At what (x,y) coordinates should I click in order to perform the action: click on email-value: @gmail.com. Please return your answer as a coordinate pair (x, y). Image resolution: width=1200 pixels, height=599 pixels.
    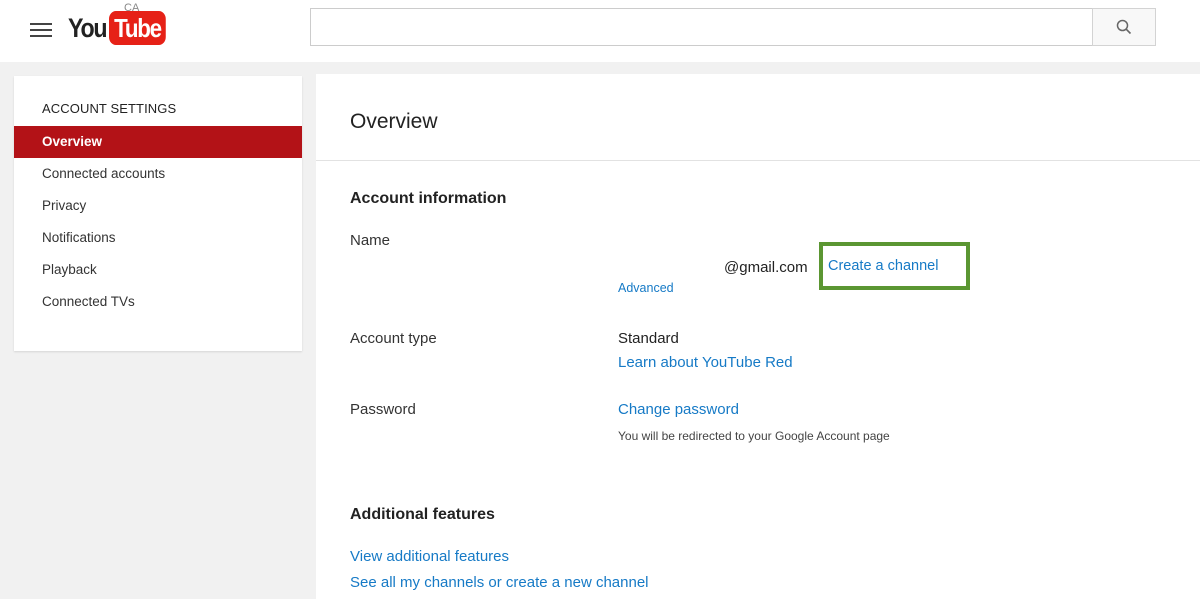
    Looking at the image, I should click on (766, 267).